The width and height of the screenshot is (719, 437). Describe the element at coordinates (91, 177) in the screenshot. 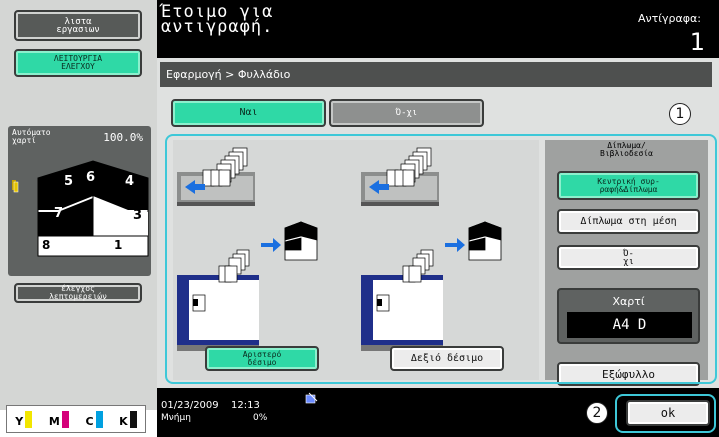

I see `preview-page-6: 6` at that location.